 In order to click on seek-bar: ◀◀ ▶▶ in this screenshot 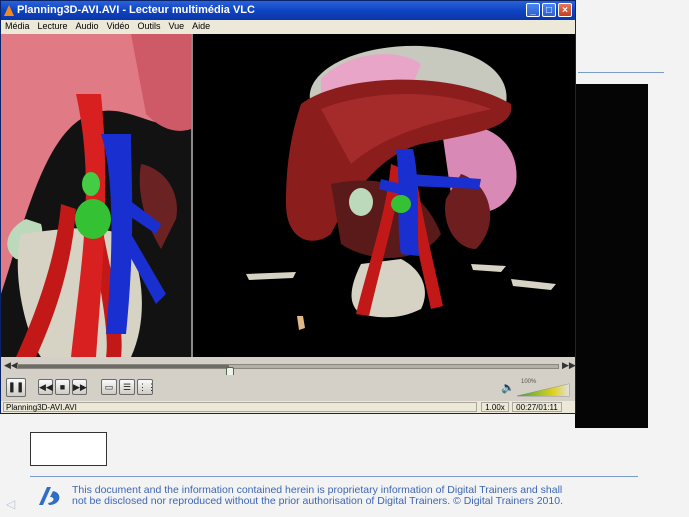, I will do `click(288, 369)`.